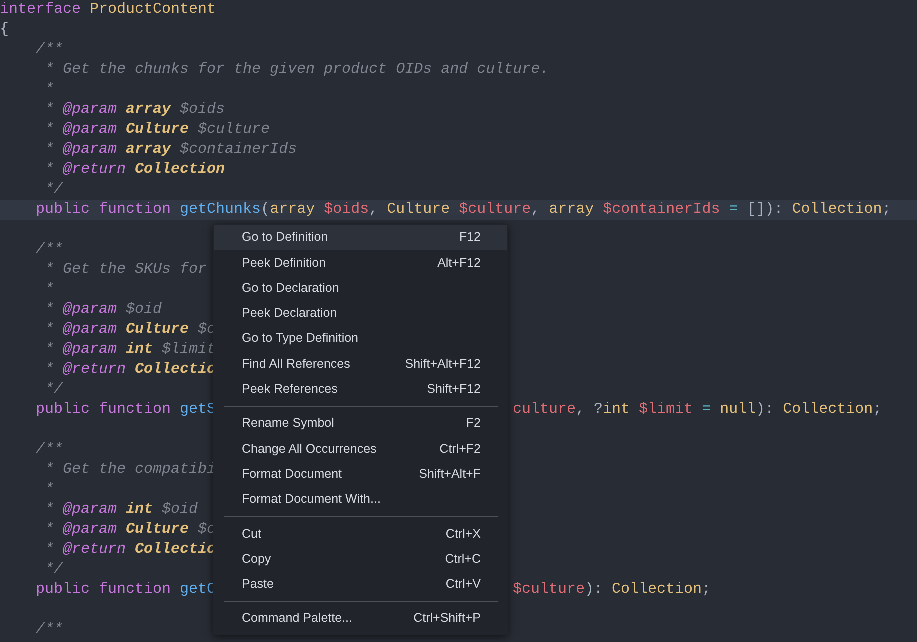 Image resolution: width=917 pixels, height=642 pixels. Describe the element at coordinates (121, 510) in the screenshot. I see `code-line: * @param int $oid` at that location.